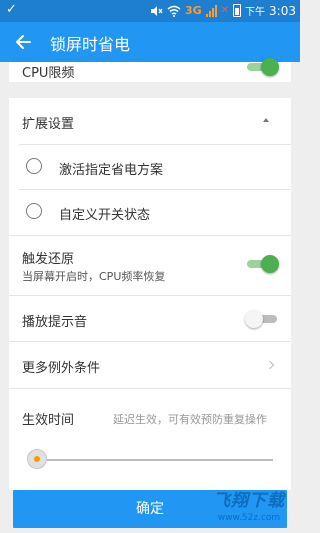 The image size is (320, 533). I want to click on battery-icon, so click(237, 10).